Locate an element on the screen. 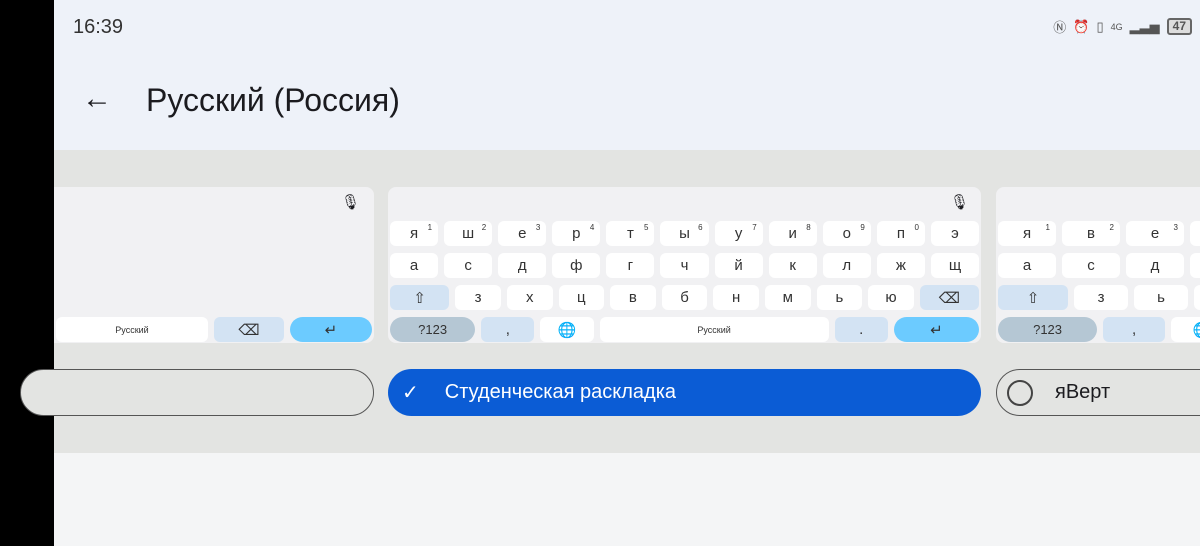 The height and width of the screenshot is (546, 1200). key: й is located at coordinates (738, 265).